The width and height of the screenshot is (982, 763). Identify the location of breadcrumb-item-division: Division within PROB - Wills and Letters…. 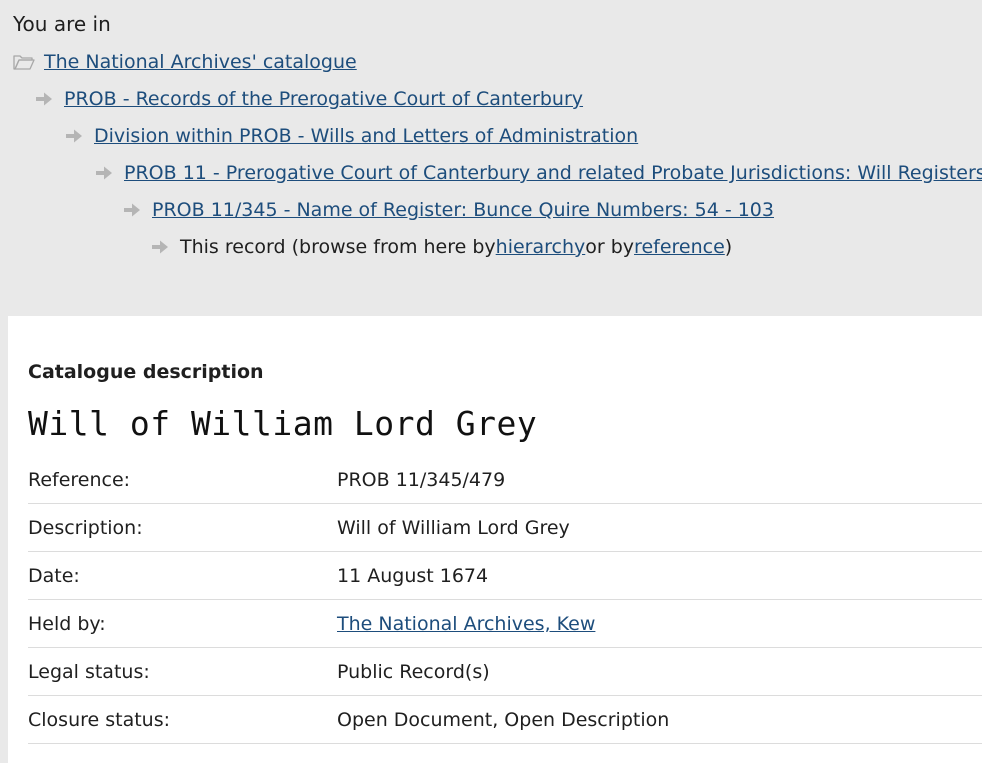
(351, 136).